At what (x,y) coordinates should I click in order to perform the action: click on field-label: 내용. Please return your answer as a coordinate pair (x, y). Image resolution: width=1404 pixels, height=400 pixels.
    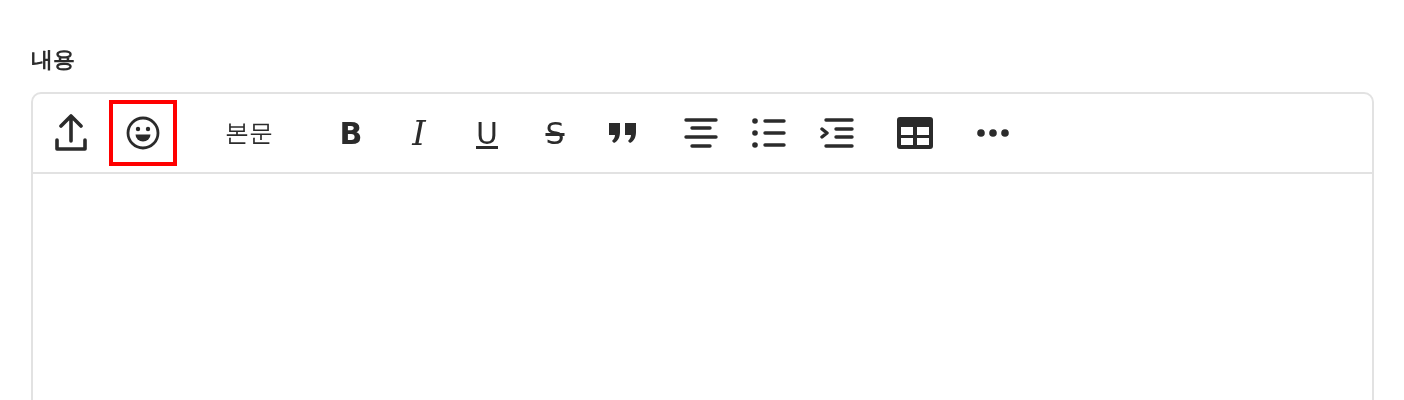
    Looking at the image, I should click on (53, 60).